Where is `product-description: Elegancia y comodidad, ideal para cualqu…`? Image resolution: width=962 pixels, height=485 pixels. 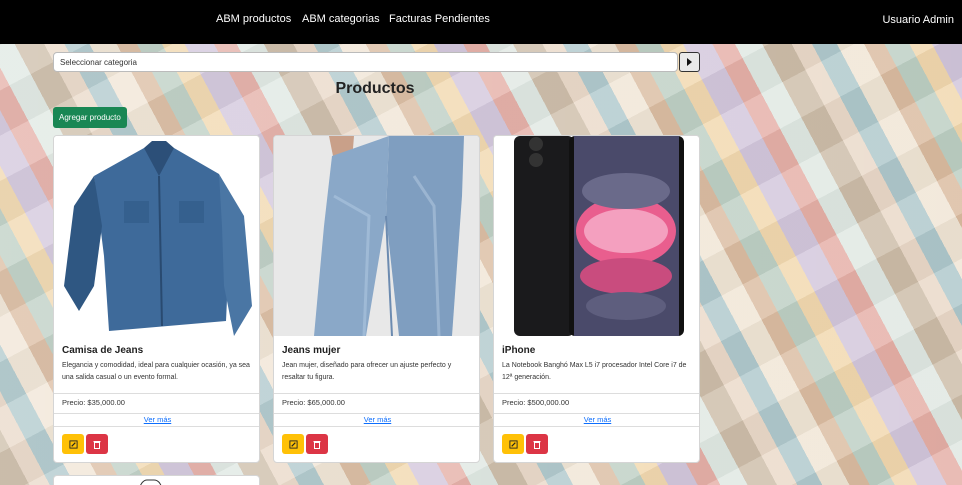
product-description: Elegancia y comodidad, ideal para cualqu… is located at coordinates (156, 371).